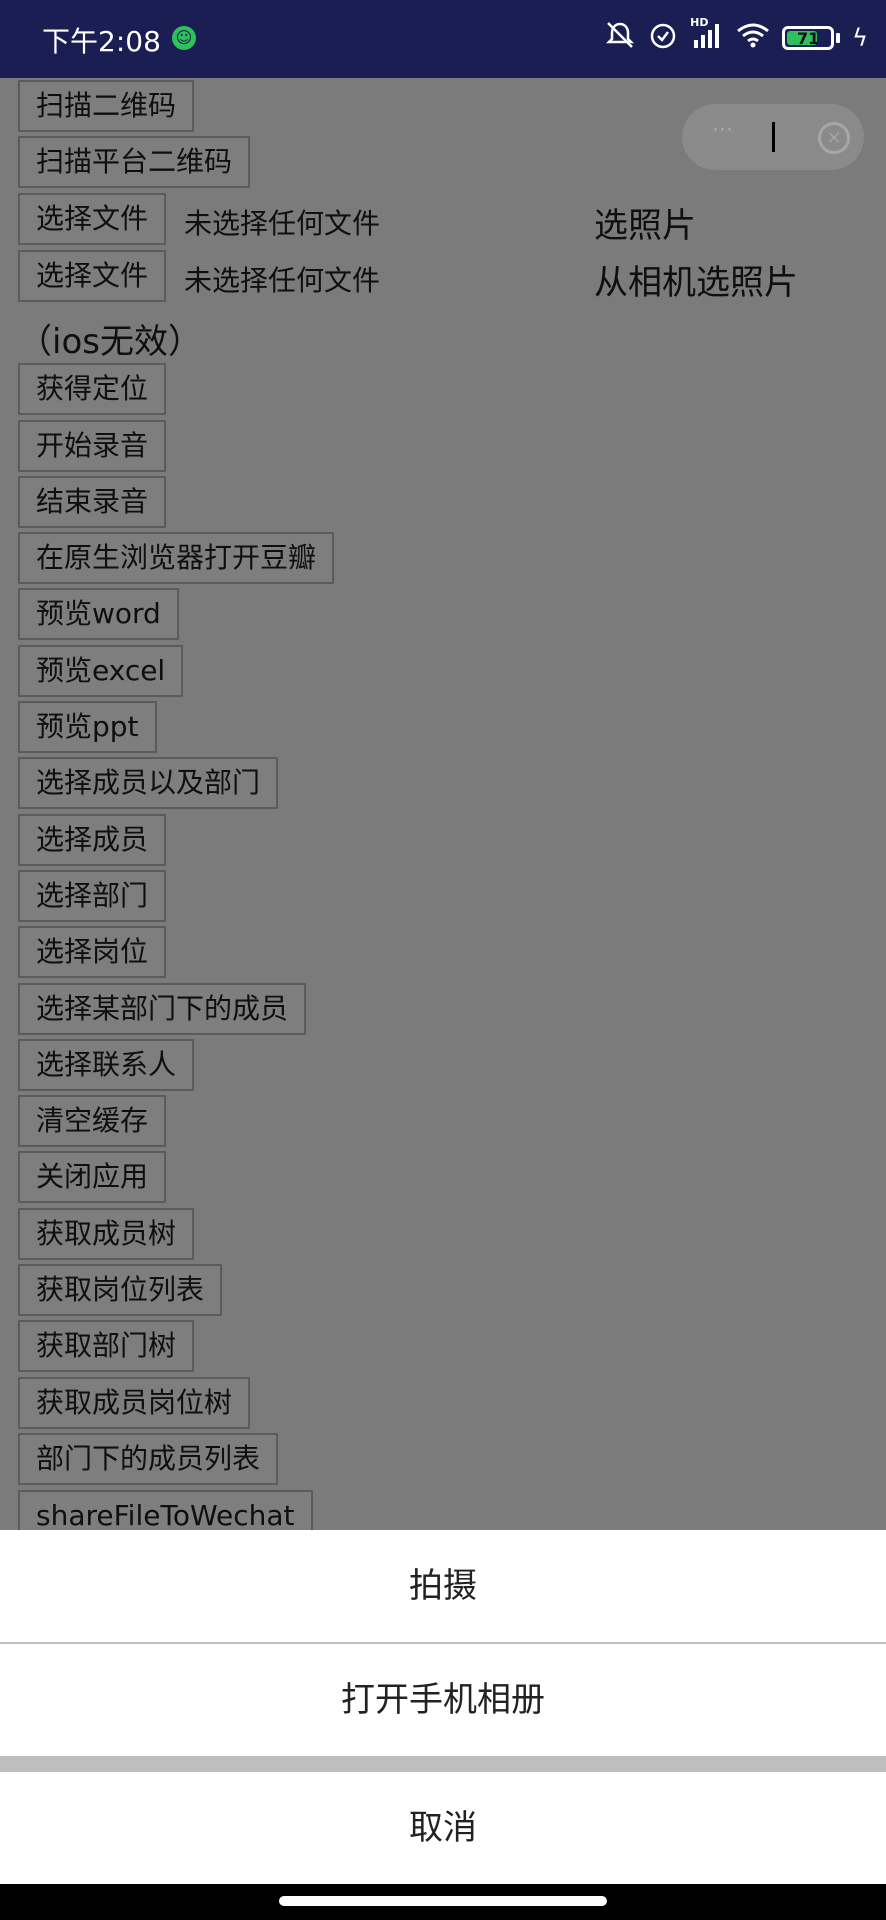 This screenshot has height=1920, width=886. Describe the element at coordinates (92, 896) in the screenshot. I see `select-depts-button: 选择部门` at that location.